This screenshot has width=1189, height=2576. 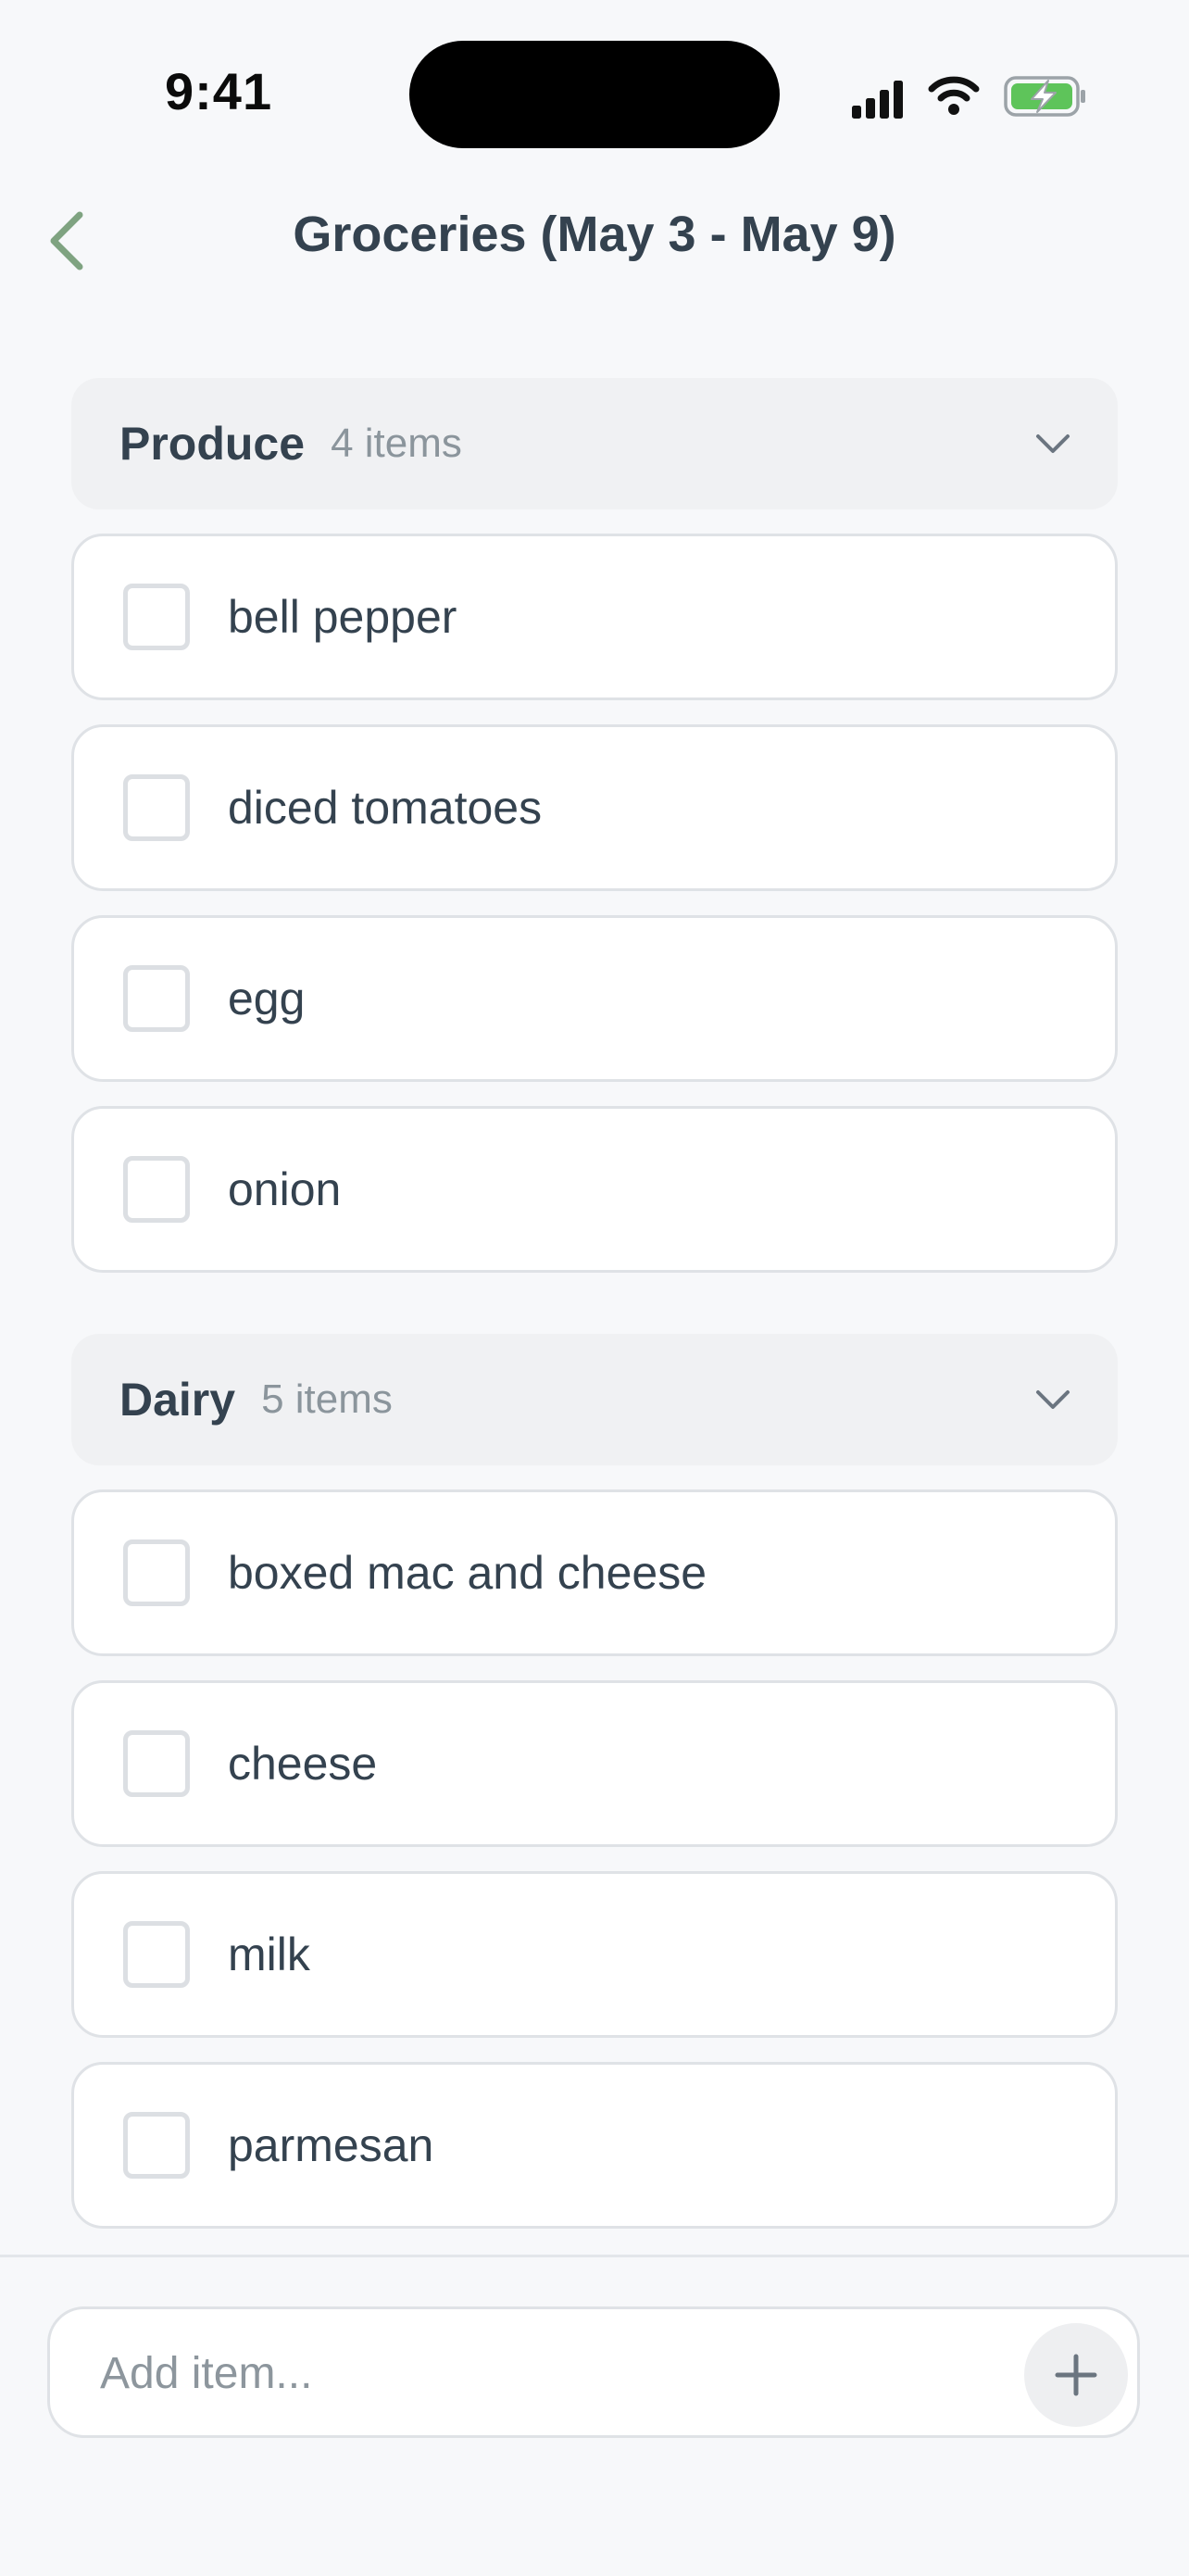 I want to click on list-item: boxed mac and cheese, so click(x=594, y=1572).